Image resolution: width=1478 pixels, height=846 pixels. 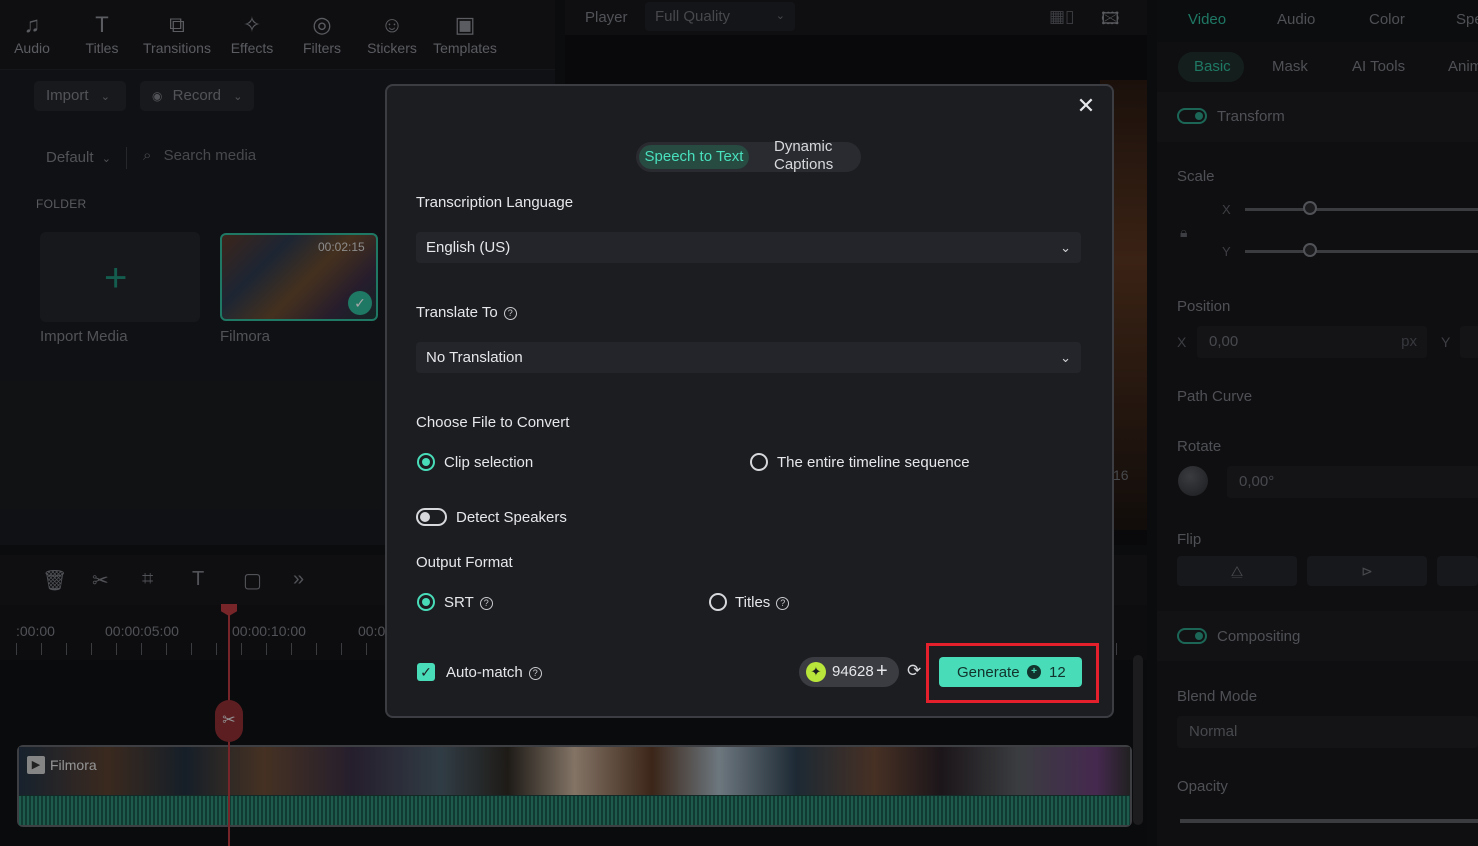 What do you see at coordinates (468, 602) in the screenshot?
I see `srt-option: SRT?` at bounding box center [468, 602].